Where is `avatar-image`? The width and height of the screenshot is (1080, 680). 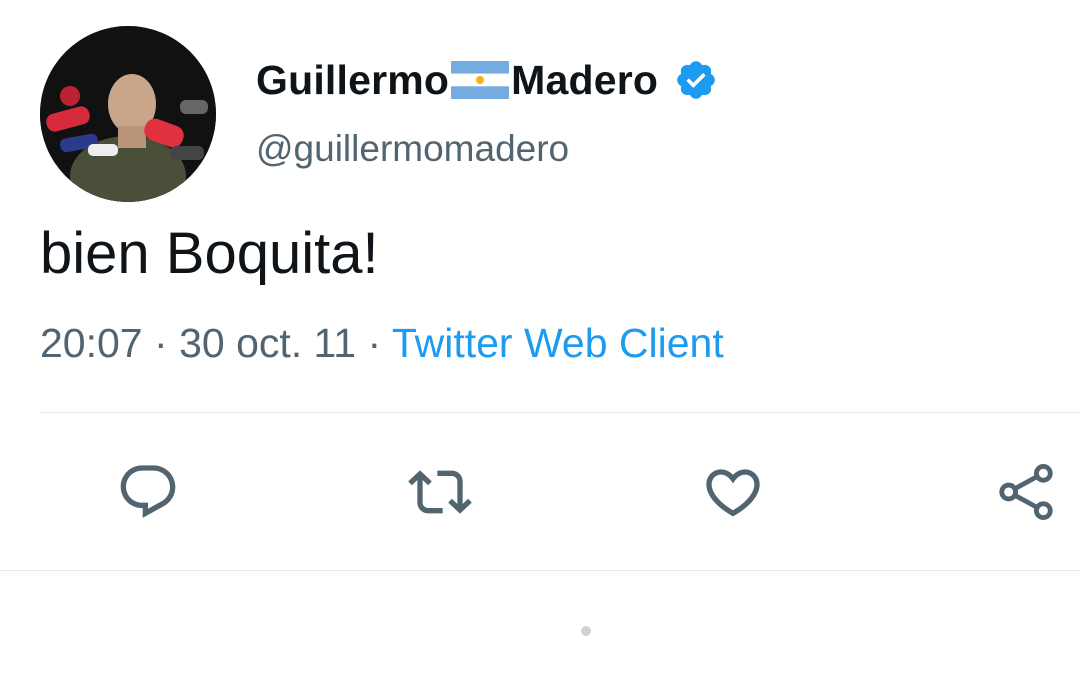 avatar-image is located at coordinates (128, 114).